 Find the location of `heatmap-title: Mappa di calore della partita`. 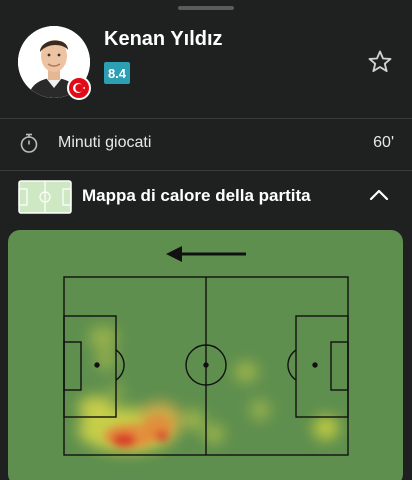

heatmap-title: Mappa di calore della partita is located at coordinates (196, 195).